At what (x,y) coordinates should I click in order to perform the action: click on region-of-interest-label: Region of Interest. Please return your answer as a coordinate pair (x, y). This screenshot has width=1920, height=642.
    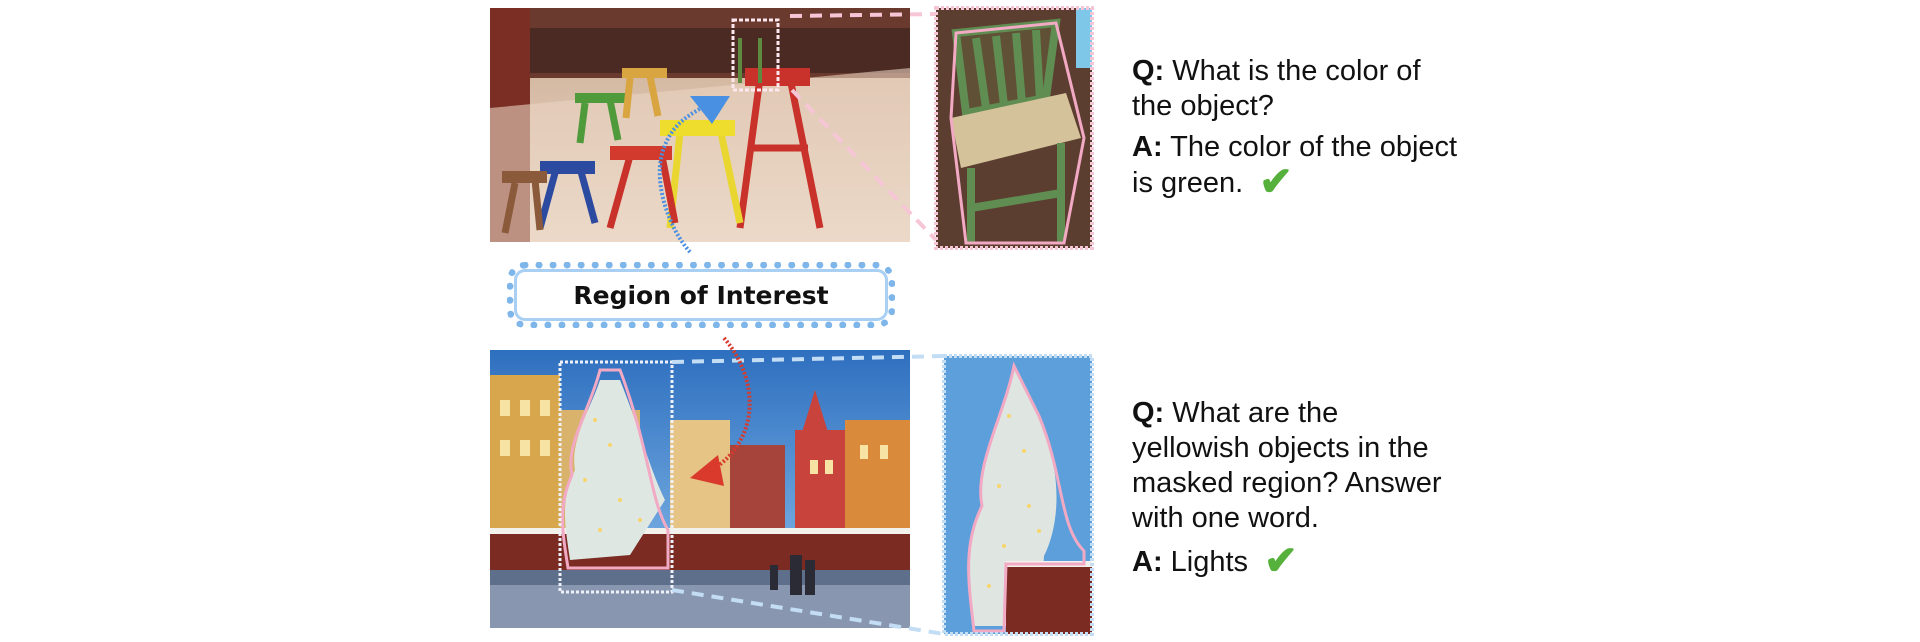
    Looking at the image, I should click on (701, 295).